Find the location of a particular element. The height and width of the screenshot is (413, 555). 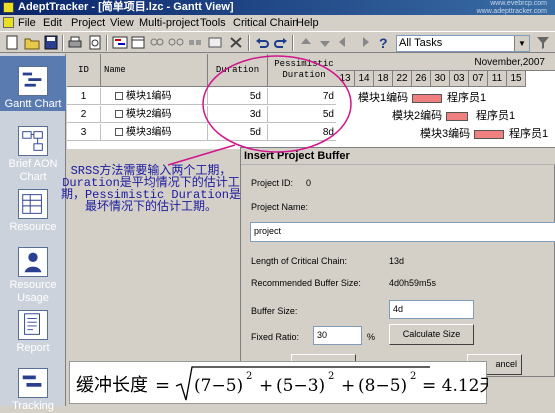

column-header-id: ID is located at coordinates (84, 70).